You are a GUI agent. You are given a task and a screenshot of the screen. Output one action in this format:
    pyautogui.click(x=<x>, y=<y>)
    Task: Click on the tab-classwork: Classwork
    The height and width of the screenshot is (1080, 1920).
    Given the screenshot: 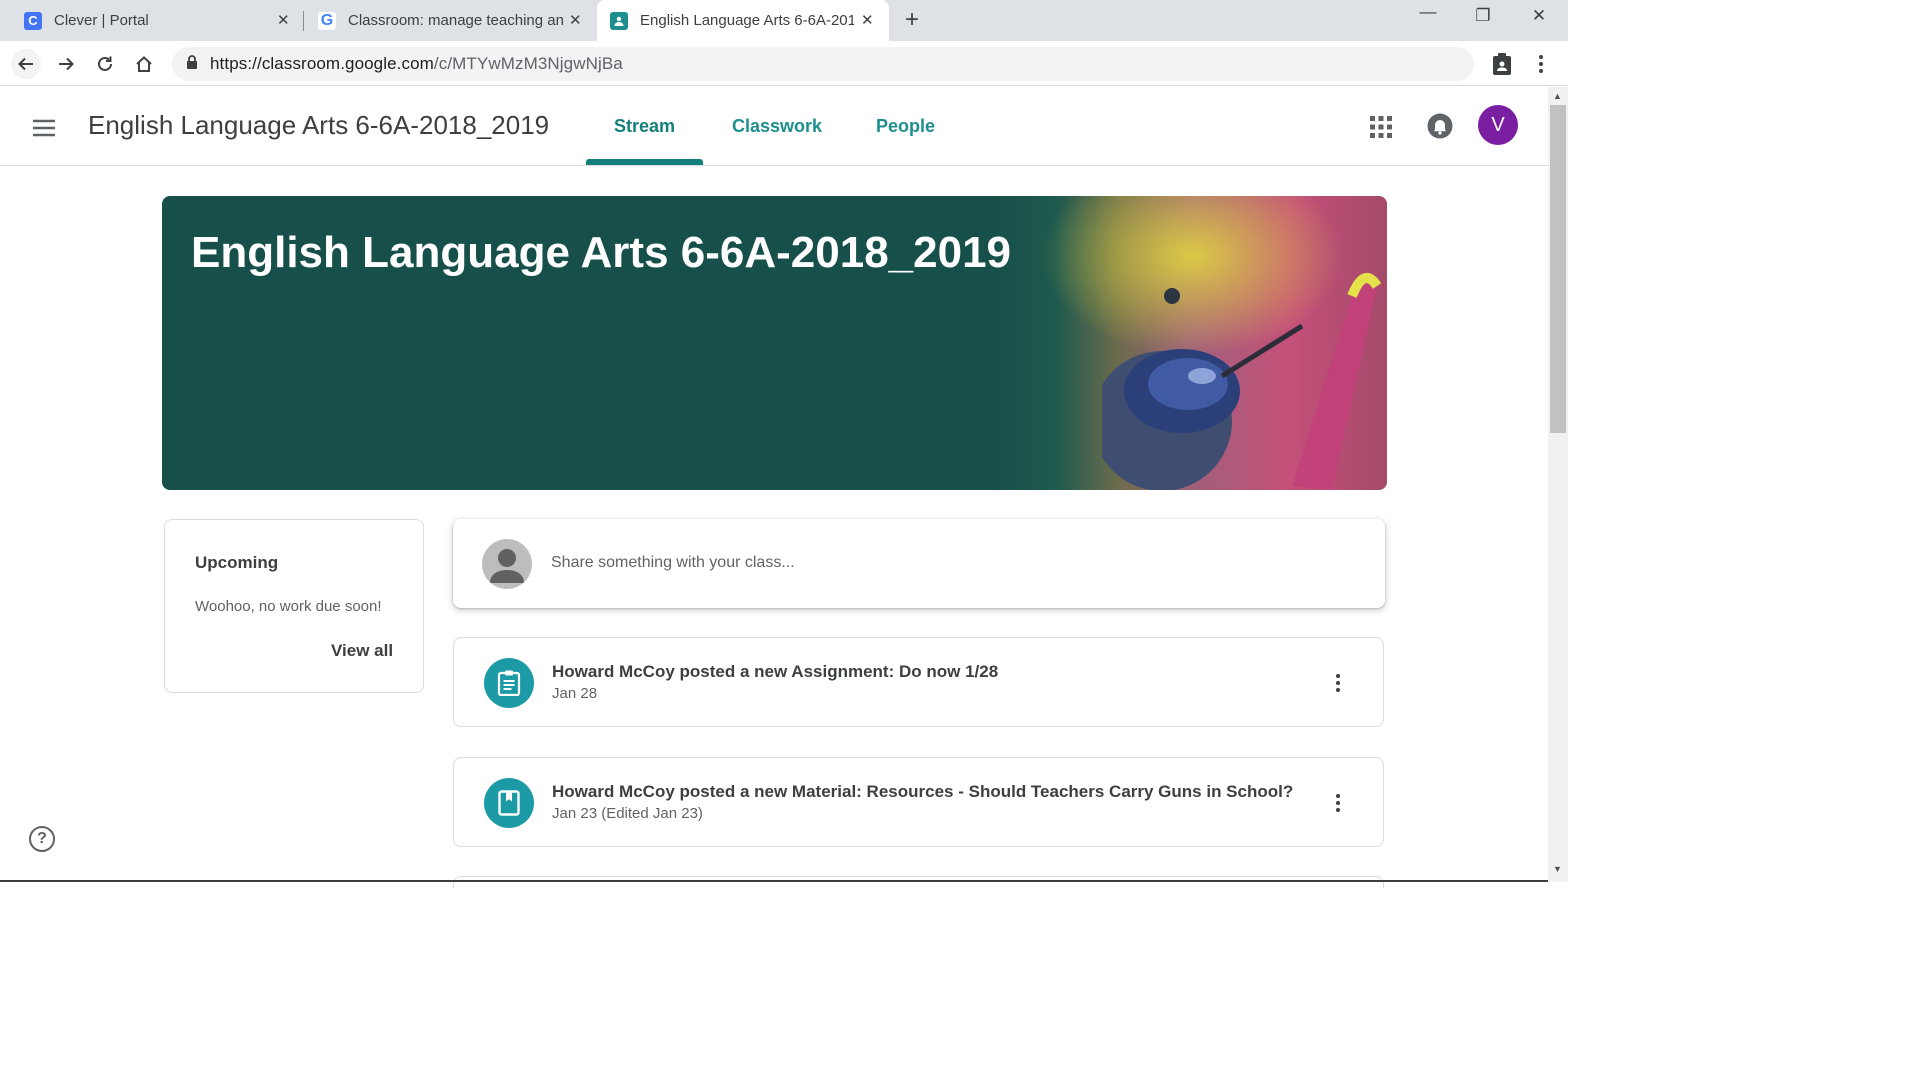 What is the action you would take?
    pyautogui.click(x=777, y=126)
    